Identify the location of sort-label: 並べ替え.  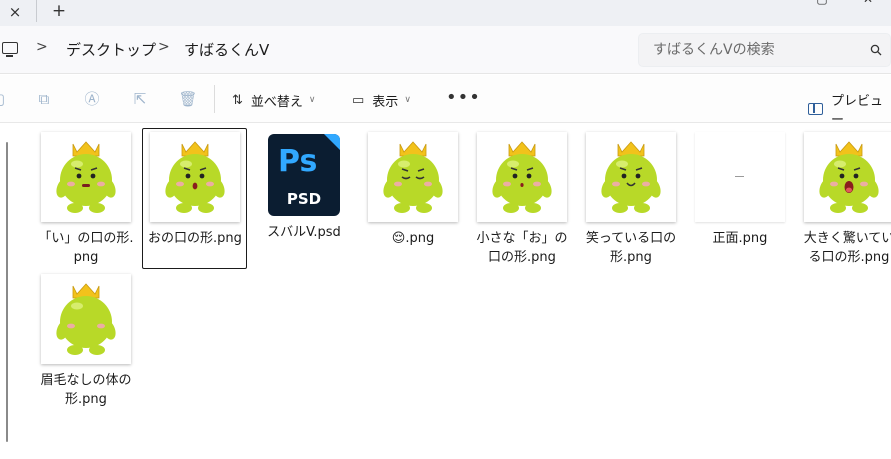
(276, 102).